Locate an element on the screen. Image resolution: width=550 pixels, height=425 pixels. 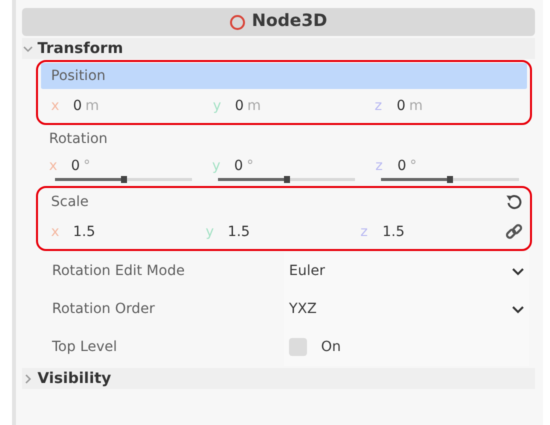
vector-field: x 0 ° is located at coordinates (125, 166).